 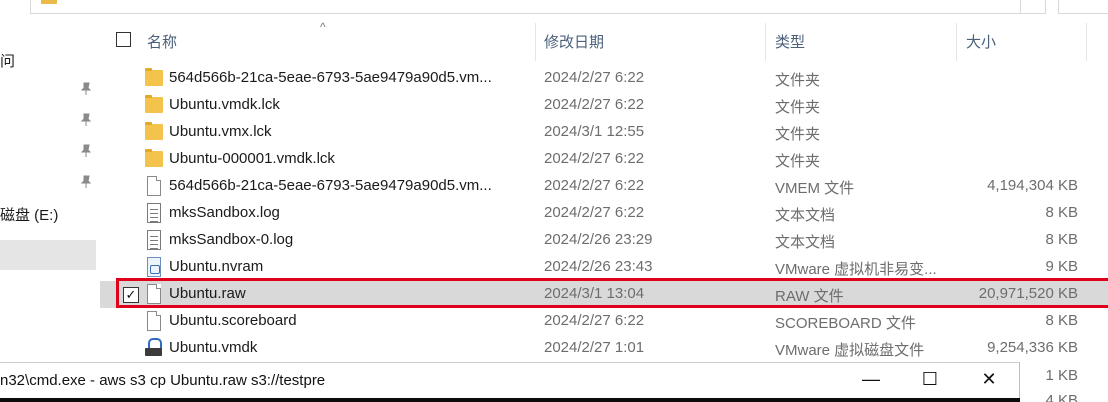 I want to click on file-name: Ubuntu.vmdk, so click(x=213, y=347).